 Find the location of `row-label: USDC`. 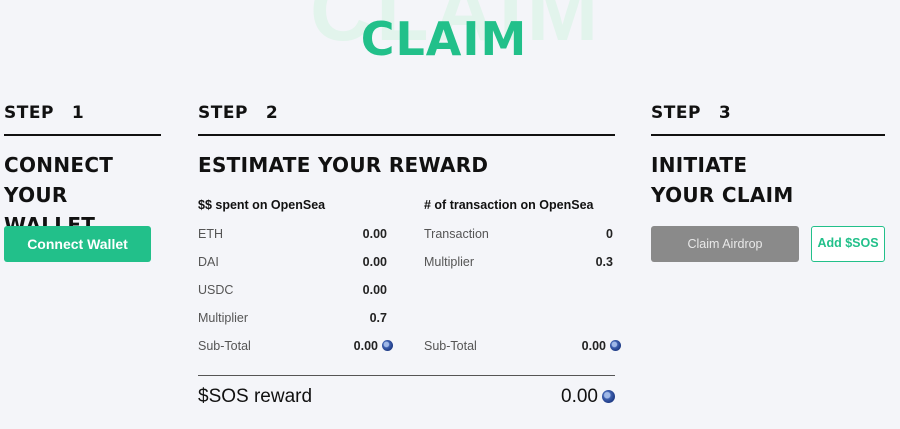

row-label: USDC is located at coordinates (216, 290).